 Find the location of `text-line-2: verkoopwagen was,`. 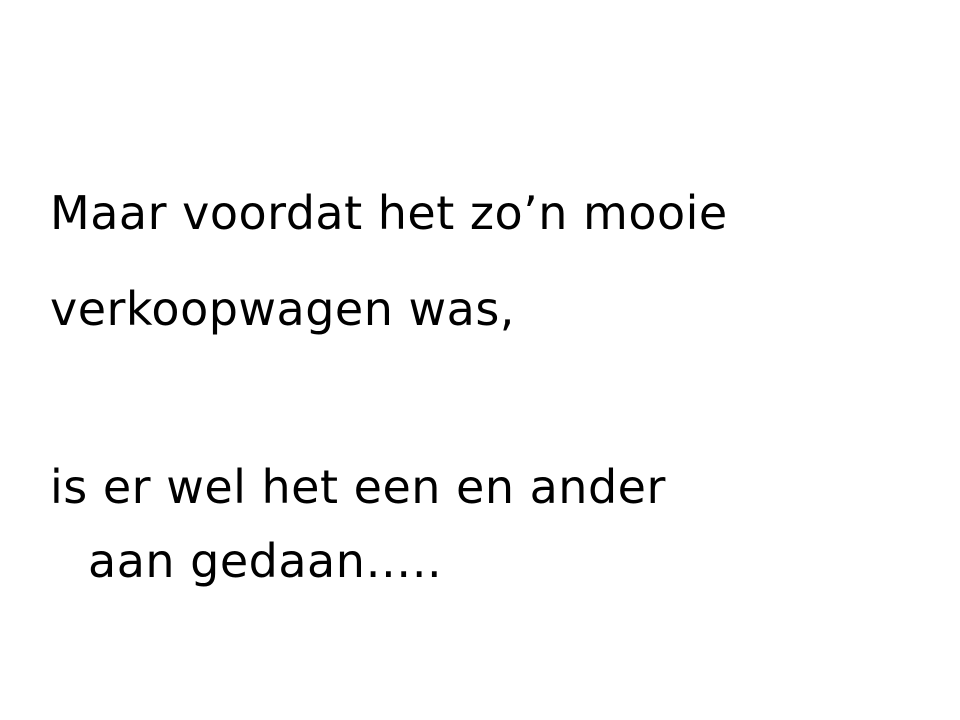

text-line-2: verkoopwagen was, is located at coordinates (282, 309).